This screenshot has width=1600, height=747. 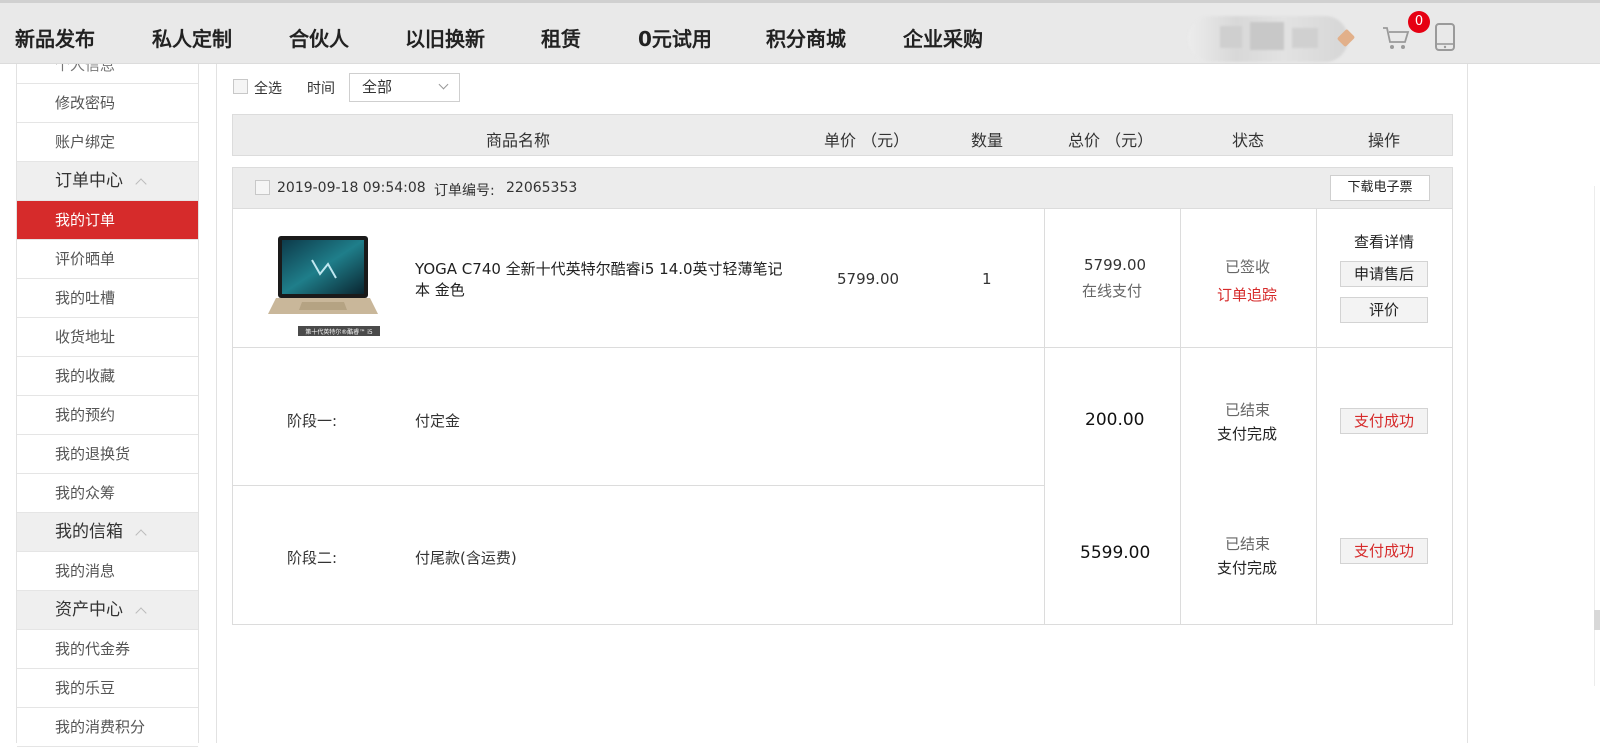 I want to click on stage-1-pay-success-button: 支付成功, so click(x=1384, y=421).